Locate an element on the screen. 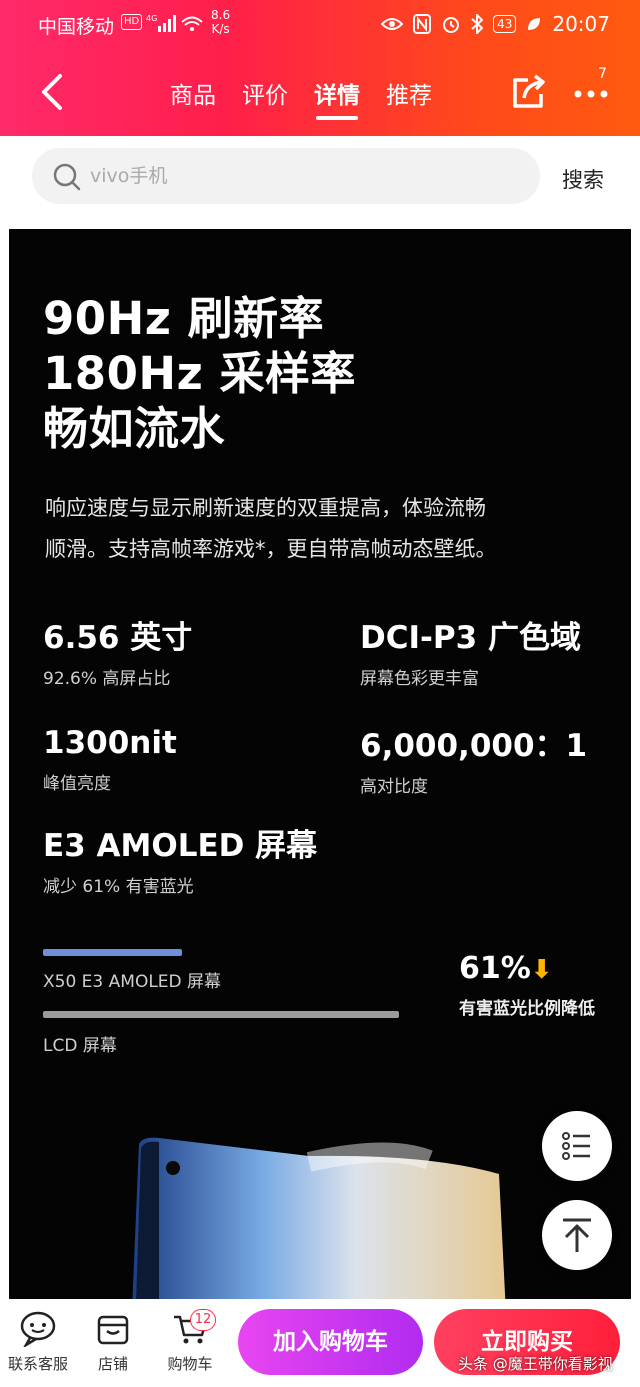 This screenshot has height=1387, width=640. cart-label: 购物车 is located at coordinates (190, 1364).